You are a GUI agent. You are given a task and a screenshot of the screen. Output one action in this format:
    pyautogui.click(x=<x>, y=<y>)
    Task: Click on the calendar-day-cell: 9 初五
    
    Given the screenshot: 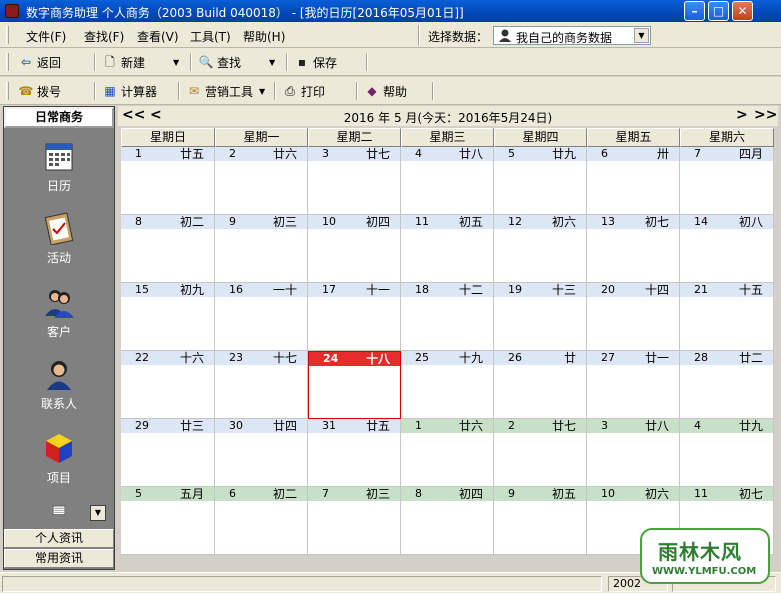 What is the action you would take?
    pyautogui.click(x=540, y=521)
    